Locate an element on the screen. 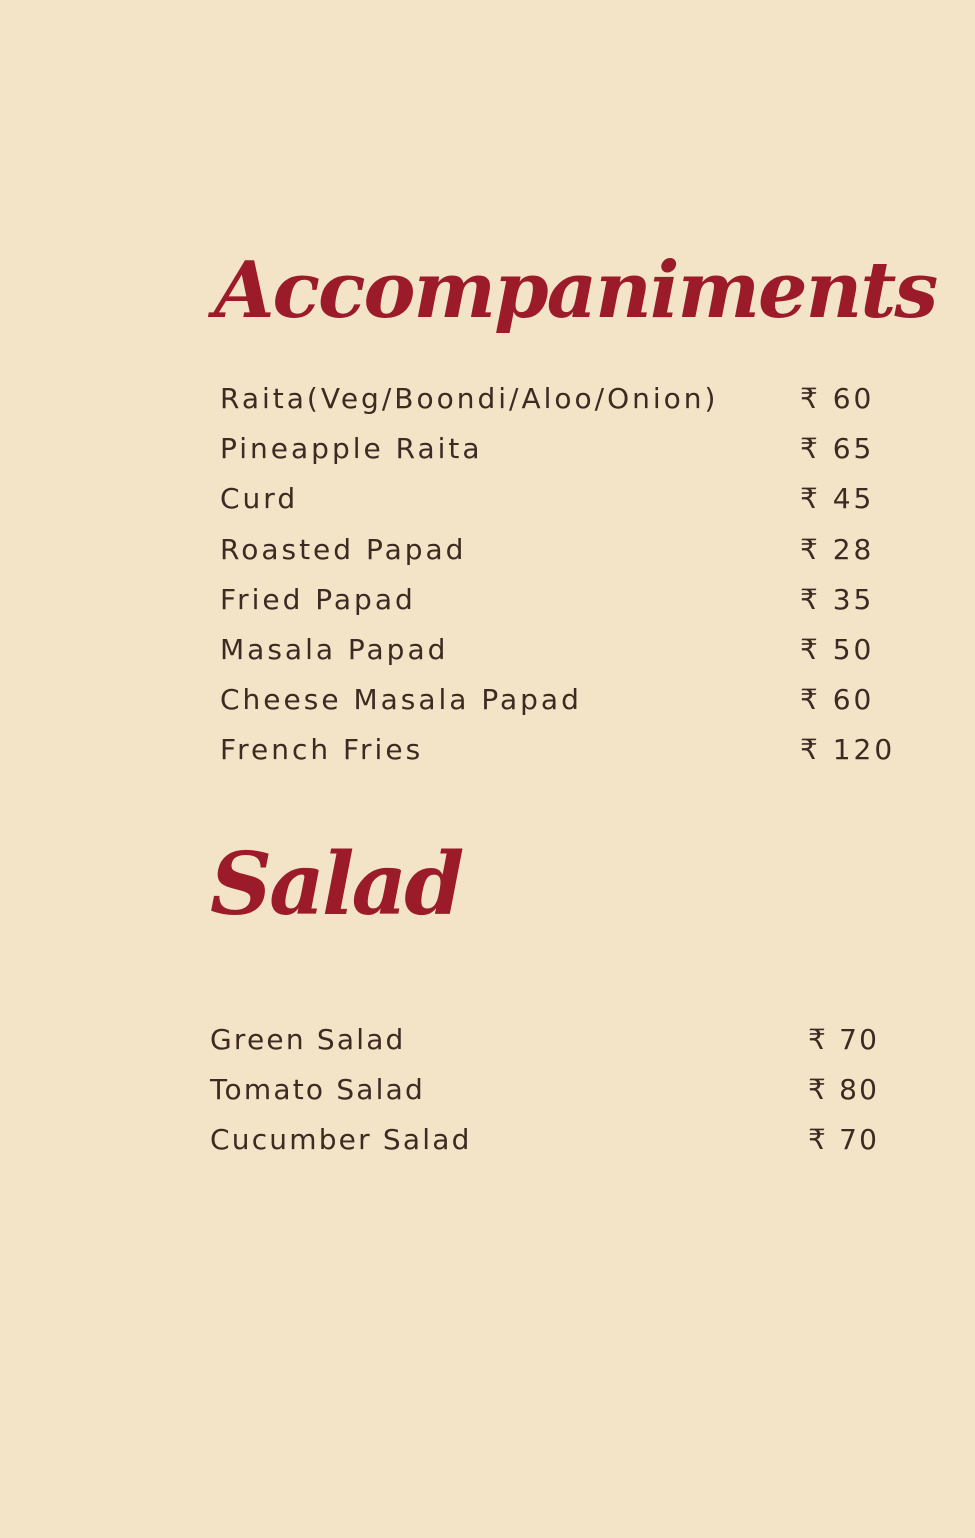  salad-heading: Salad is located at coordinates (337, 884).